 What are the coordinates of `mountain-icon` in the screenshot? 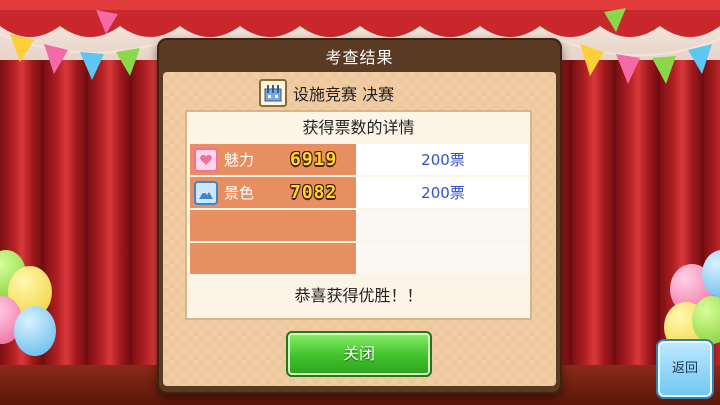 It's located at (206, 192).